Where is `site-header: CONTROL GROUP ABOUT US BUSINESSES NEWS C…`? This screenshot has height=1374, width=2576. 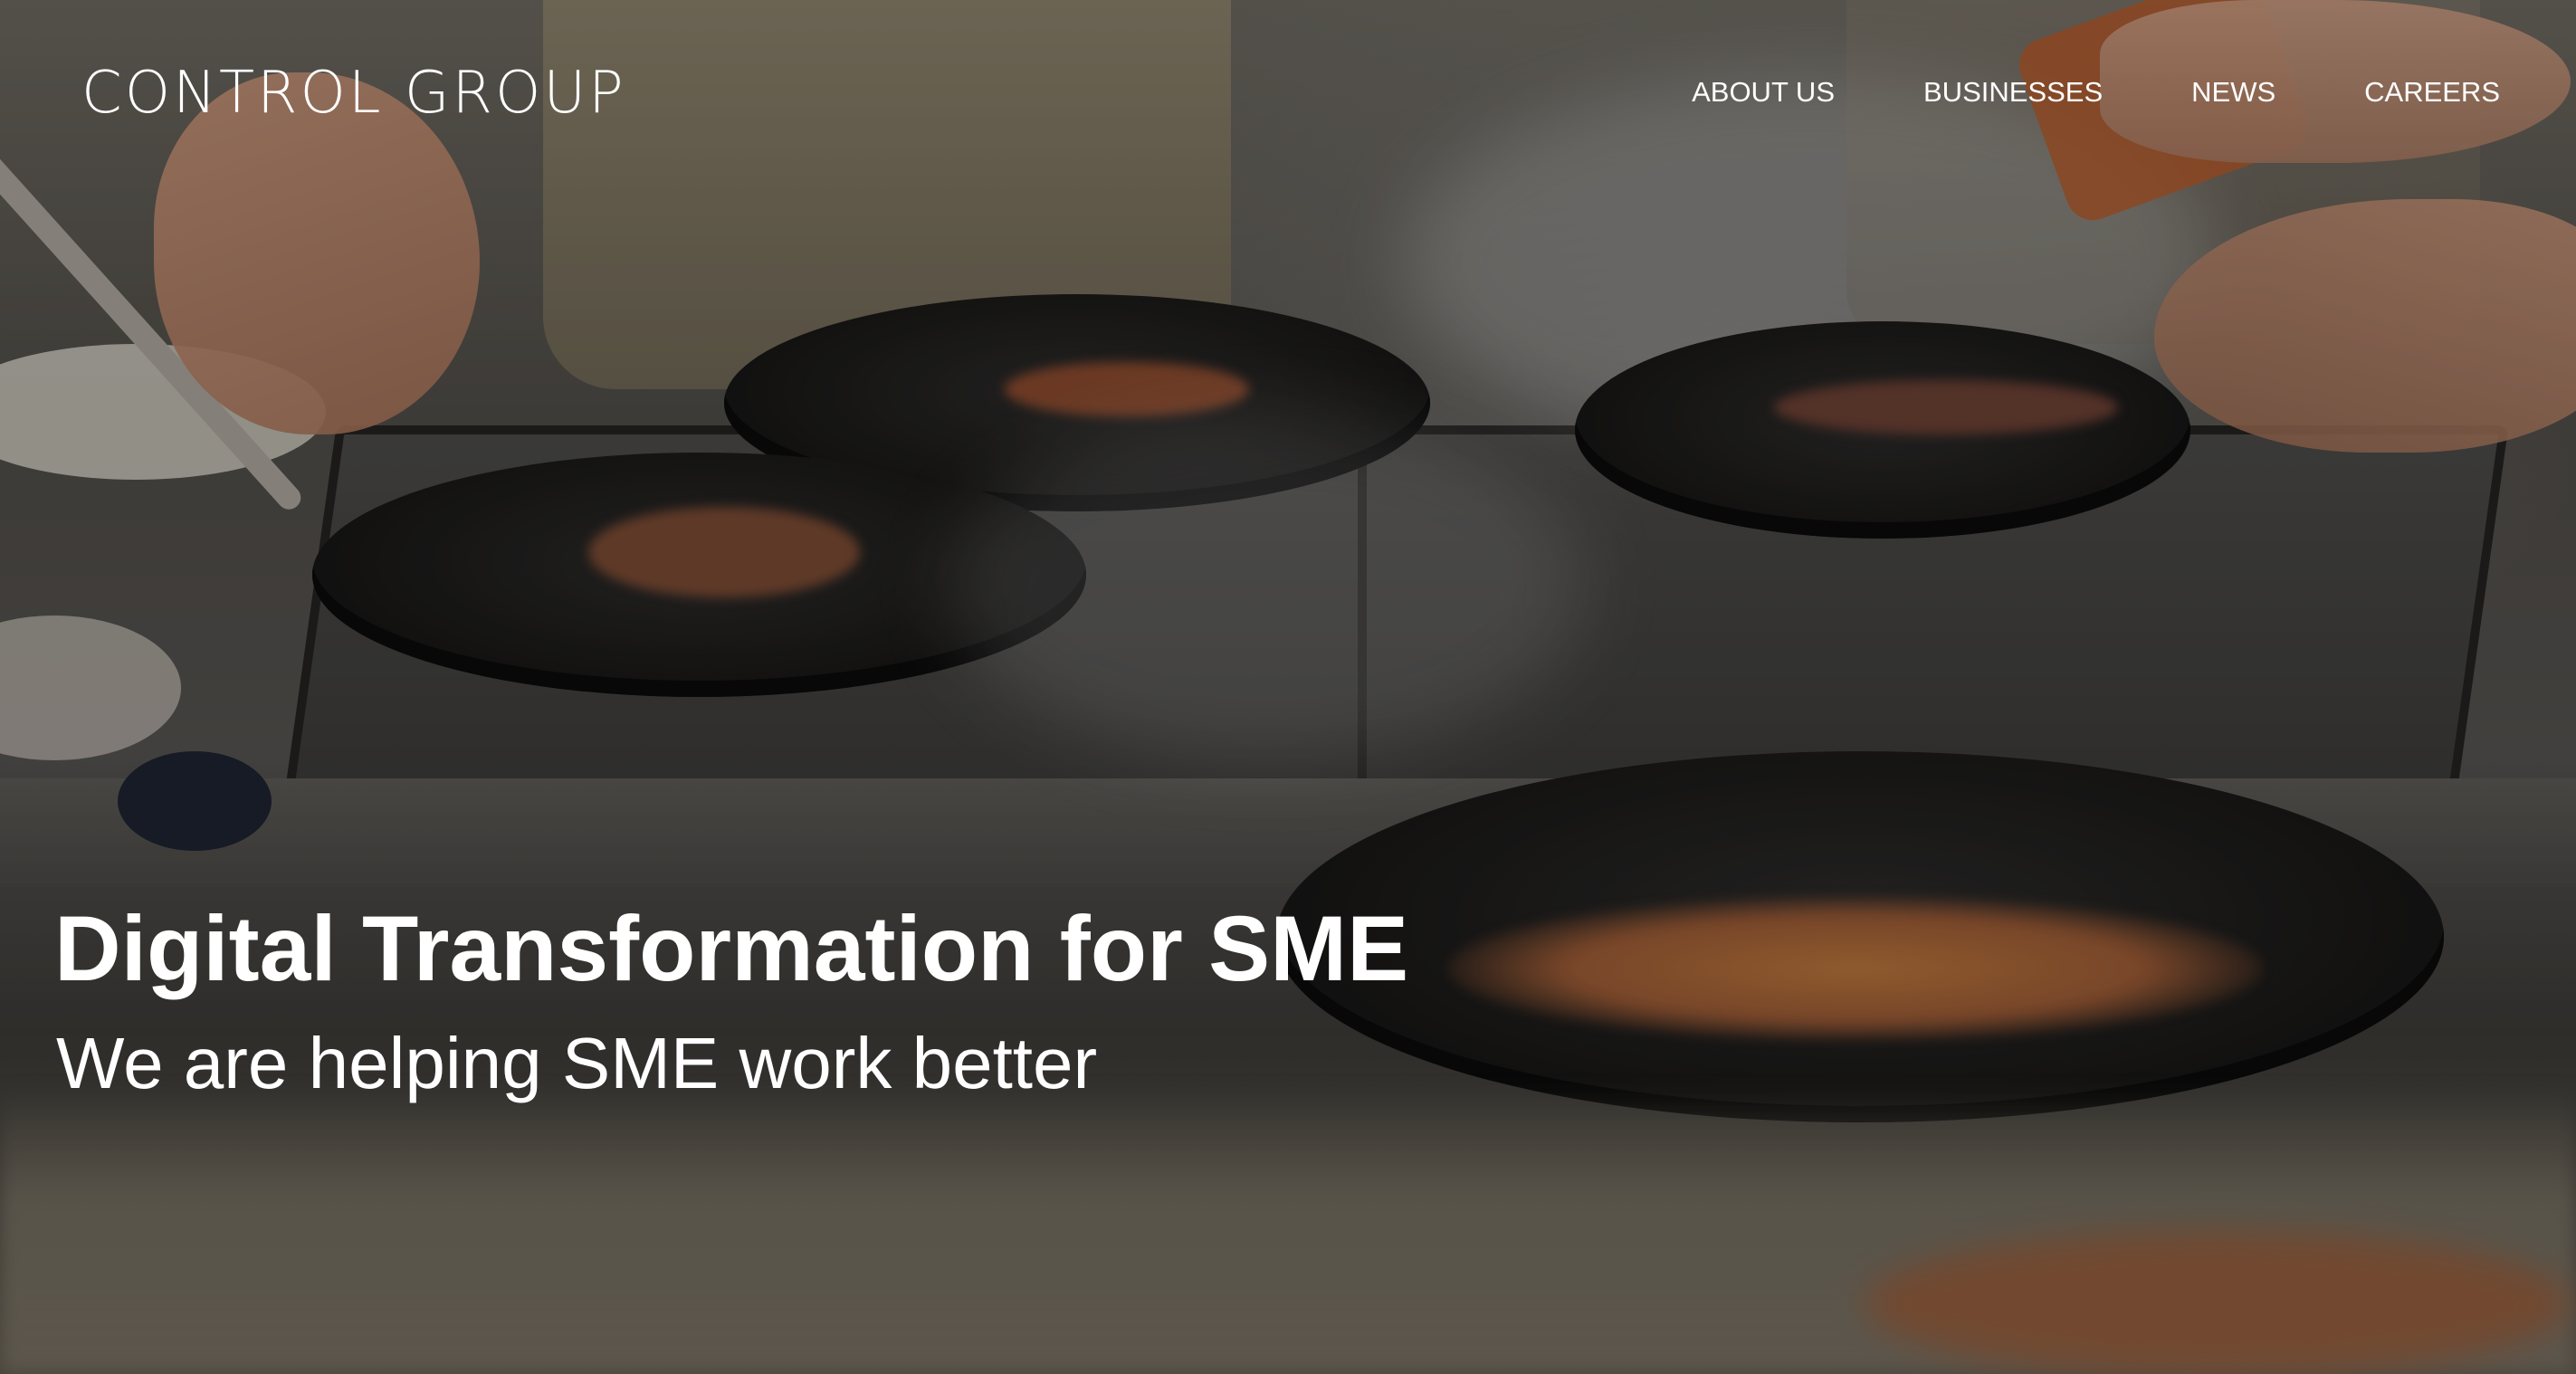
site-header: CONTROL GROUP ABOUT US BUSINESSES NEWS C… is located at coordinates (1288, 95).